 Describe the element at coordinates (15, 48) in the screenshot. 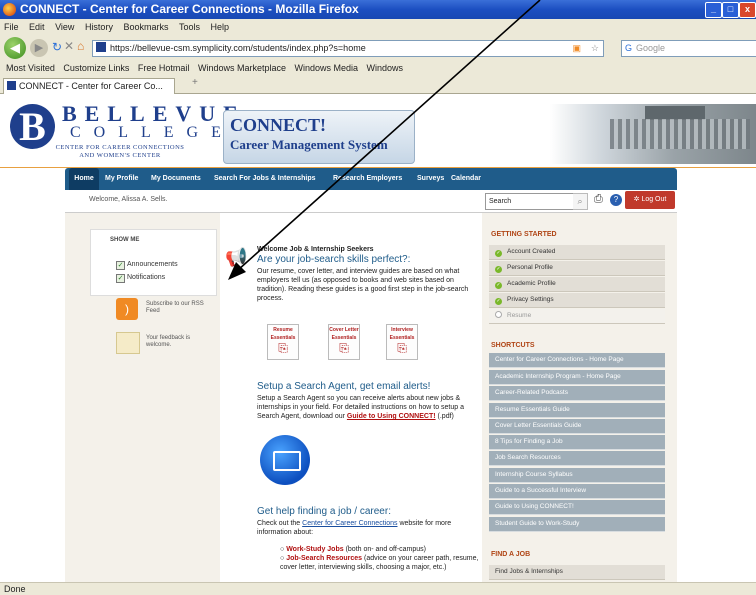

I see `back-icon: ◀` at that location.